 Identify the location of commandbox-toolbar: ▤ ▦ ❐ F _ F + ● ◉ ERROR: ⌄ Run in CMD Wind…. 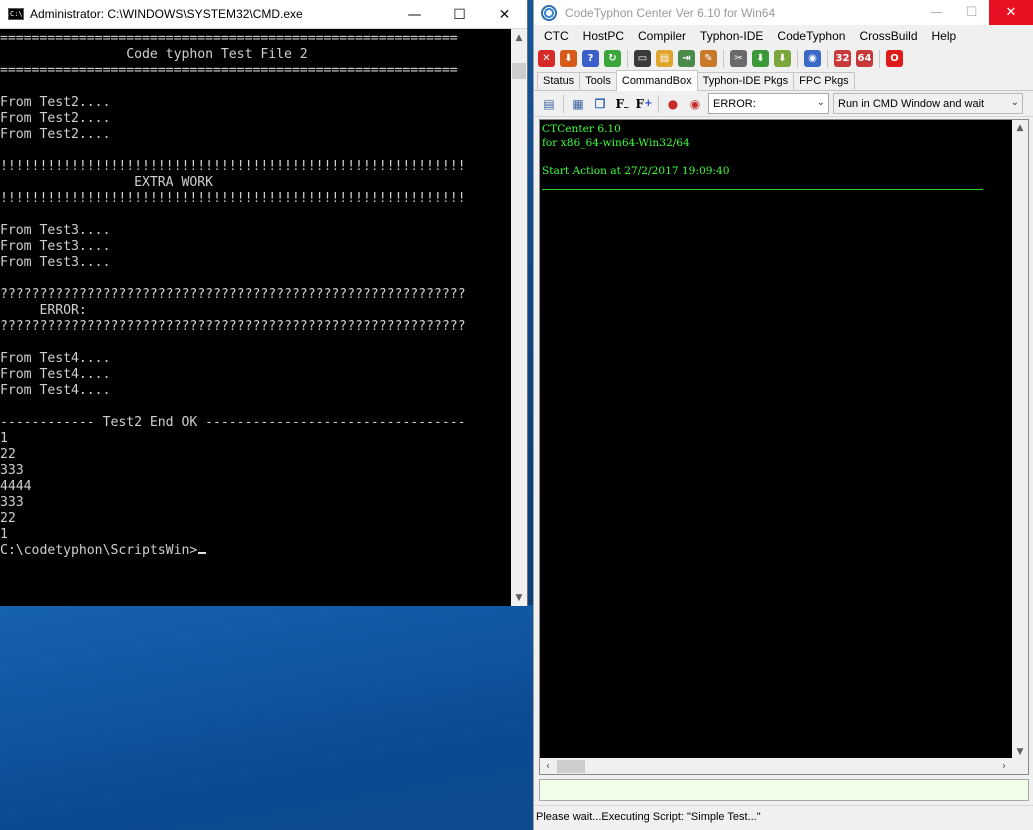
(783, 104).